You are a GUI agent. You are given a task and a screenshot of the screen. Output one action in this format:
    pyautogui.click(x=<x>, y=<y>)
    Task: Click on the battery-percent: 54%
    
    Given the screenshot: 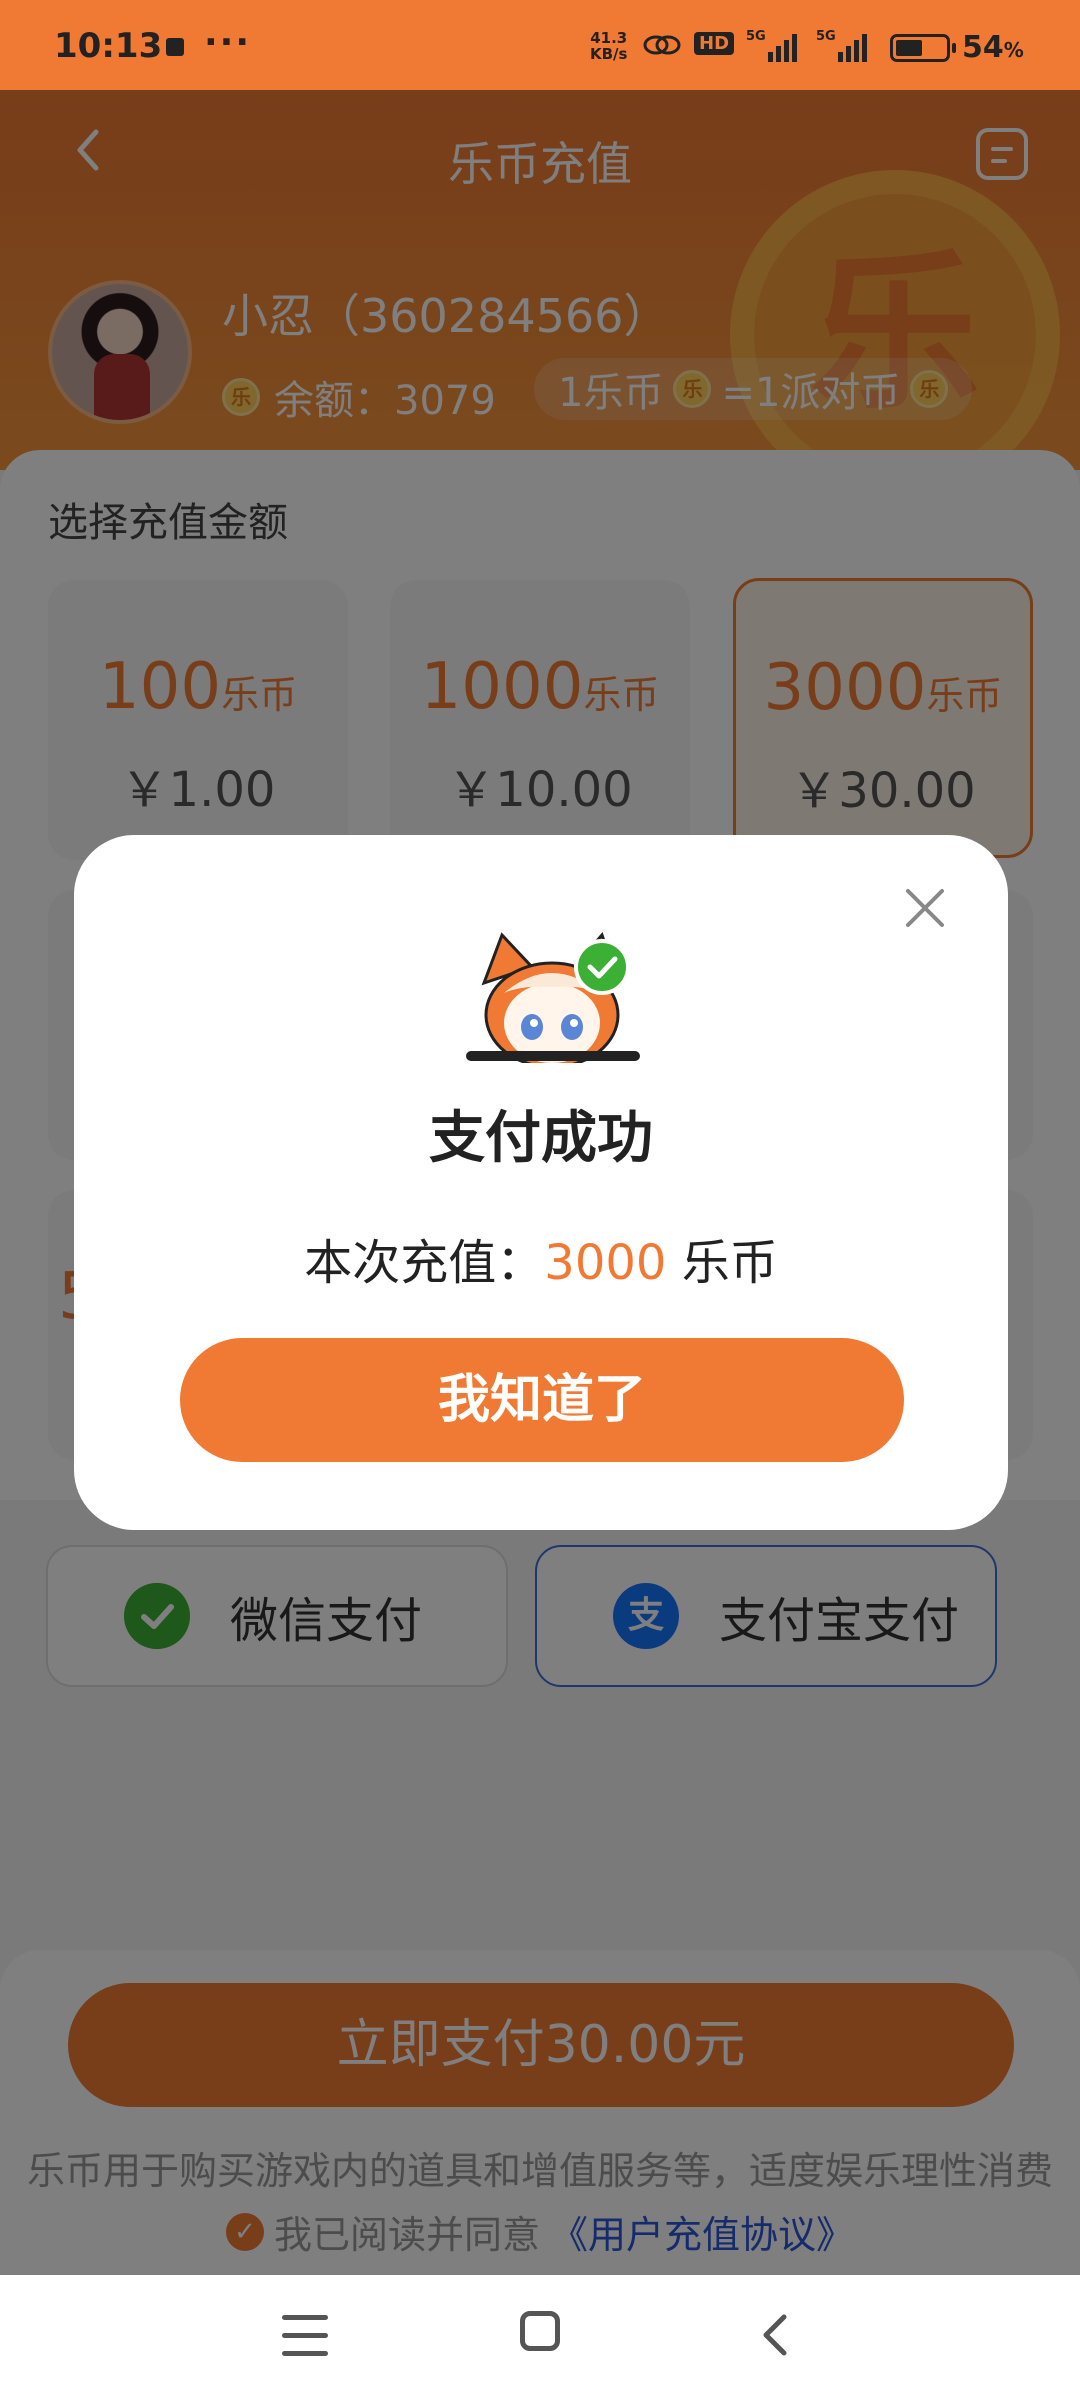 What is the action you would take?
    pyautogui.click(x=993, y=47)
    